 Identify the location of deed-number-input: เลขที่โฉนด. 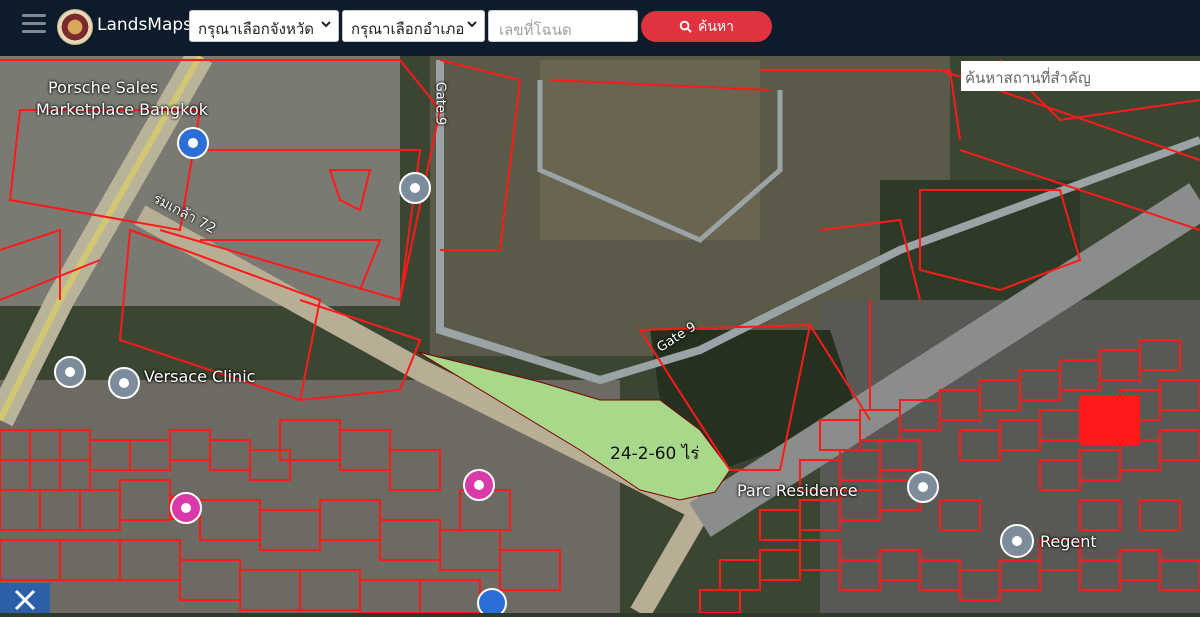
(563, 26).